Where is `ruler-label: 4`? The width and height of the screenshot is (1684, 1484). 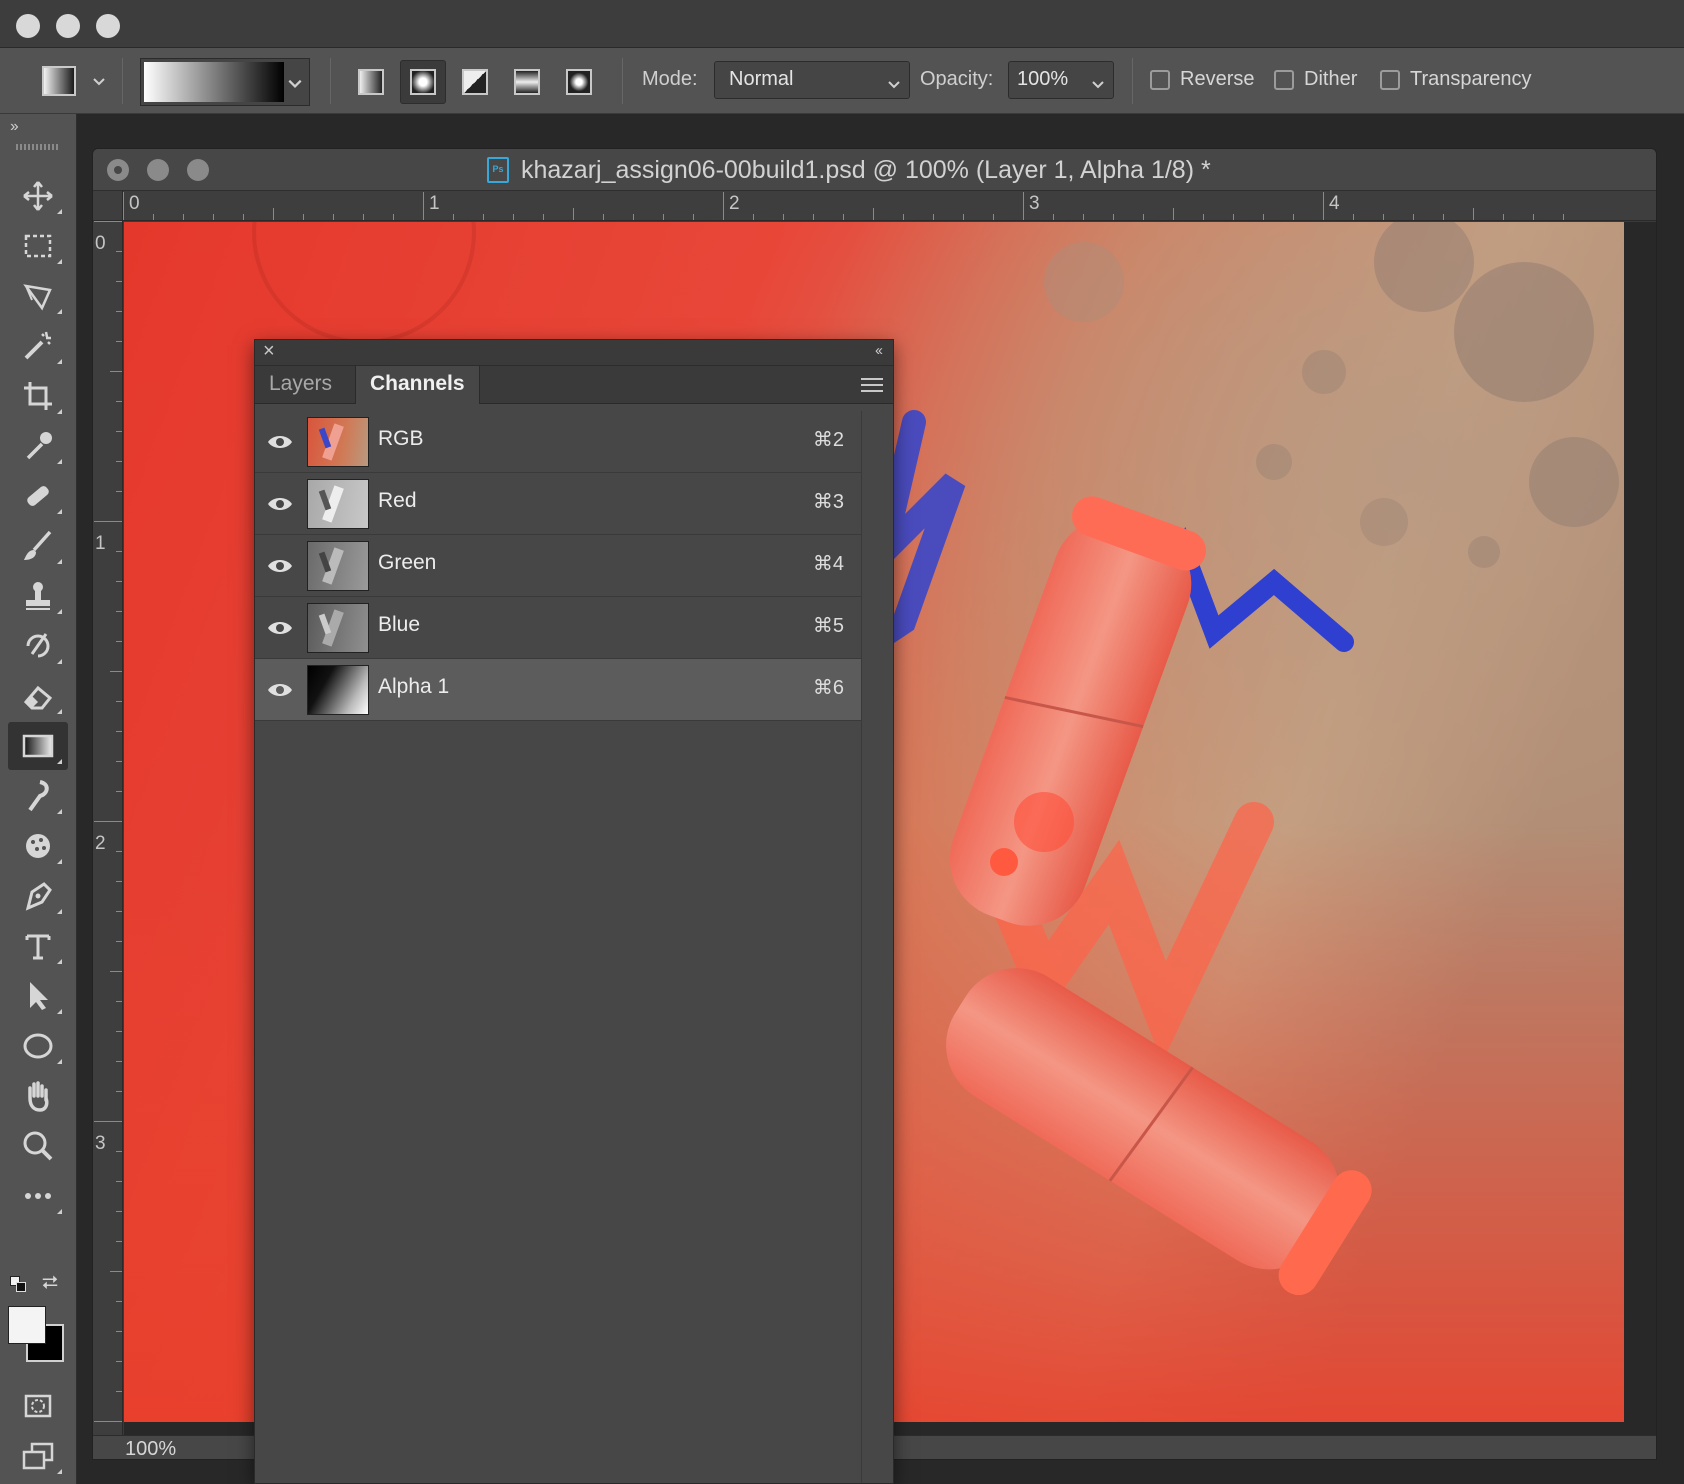 ruler-label: 4 is located at coordinates (1334, 203).